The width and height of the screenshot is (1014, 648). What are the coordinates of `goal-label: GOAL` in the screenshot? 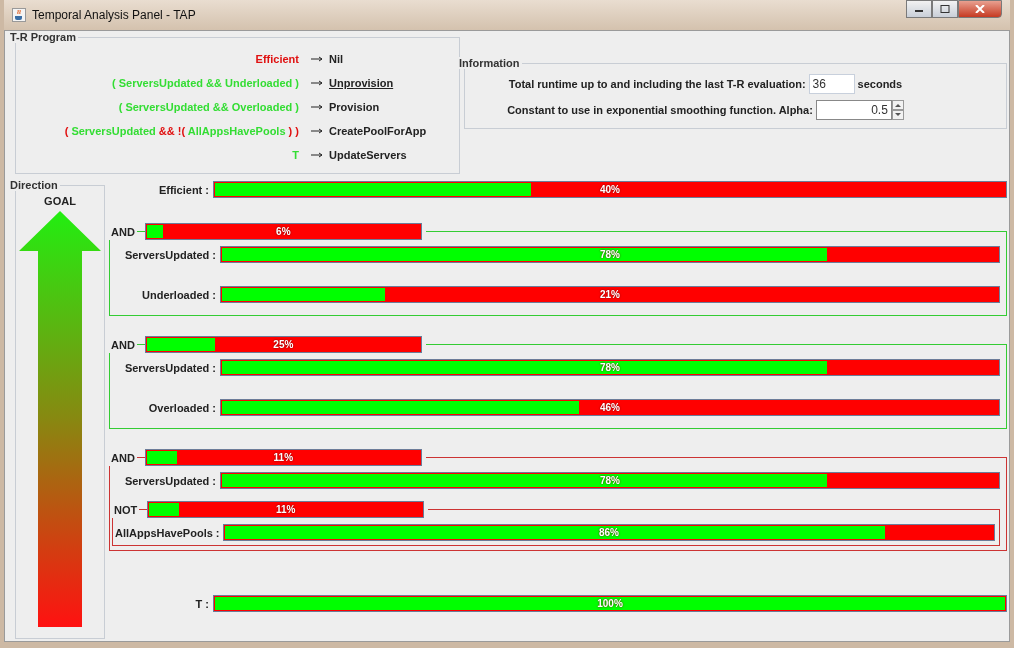 It's located at (60, 201).